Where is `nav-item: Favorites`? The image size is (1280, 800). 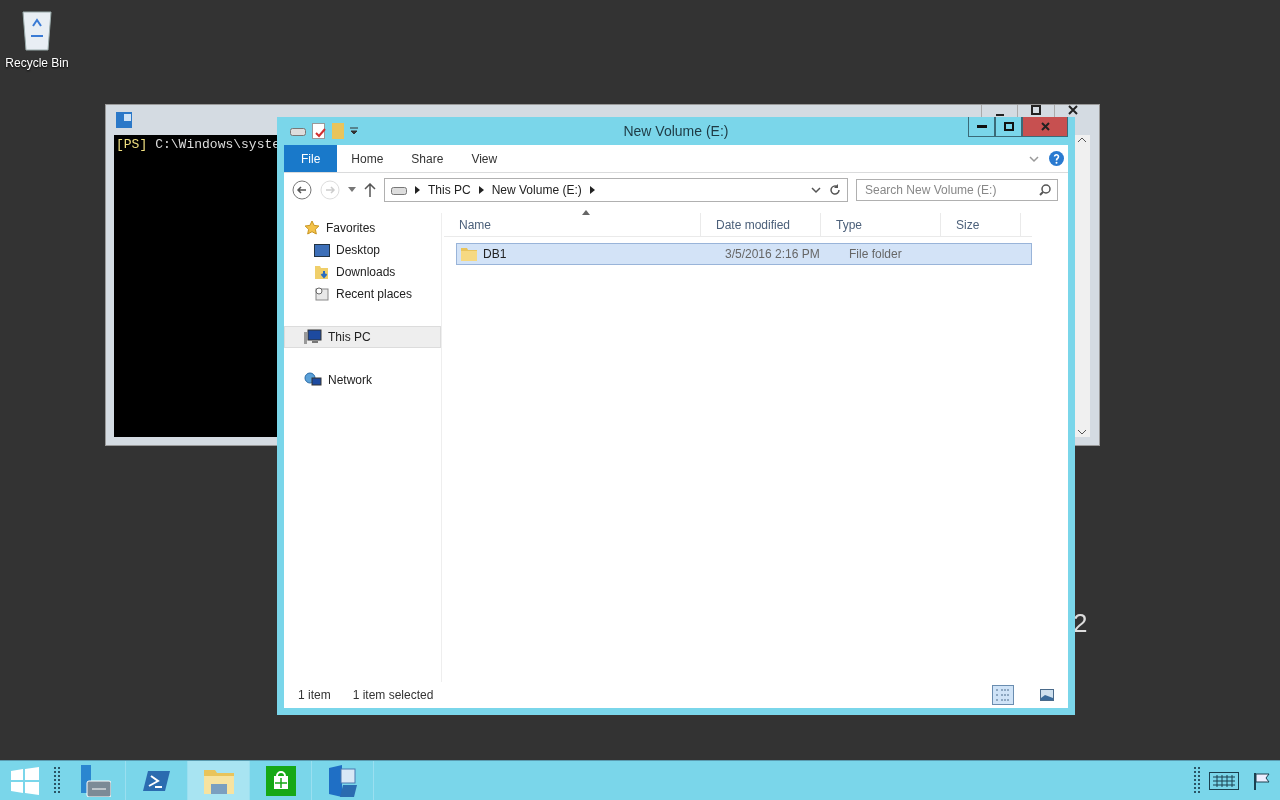 nav-item: Favorites is located at coordinates (362, 228).